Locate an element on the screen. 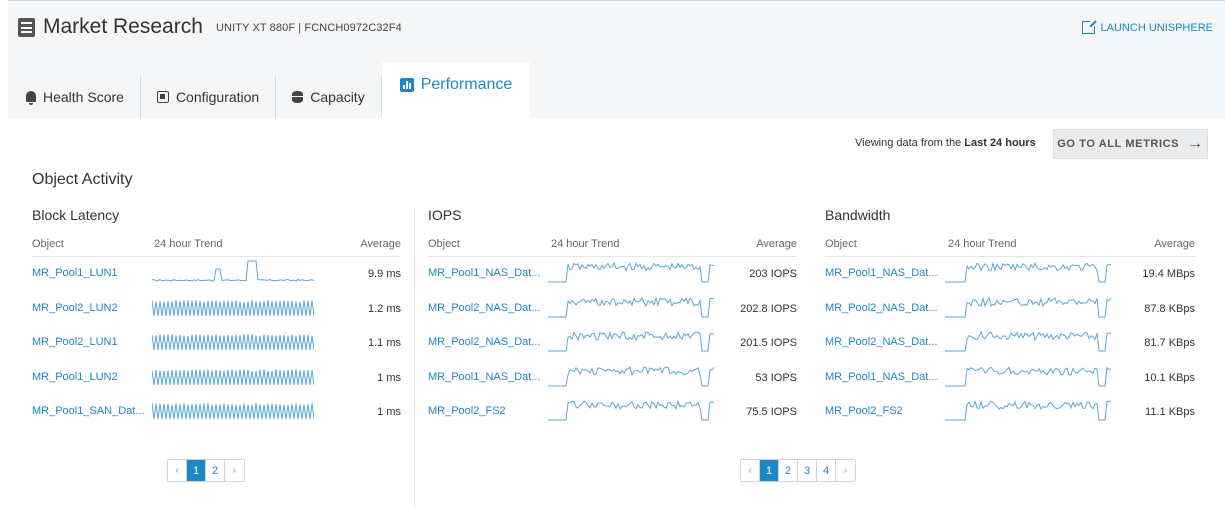 The width and height of the screenshot is (1225, 508). object-link: MR_Pool2_LUN2 is located at coordinates (75, 308).